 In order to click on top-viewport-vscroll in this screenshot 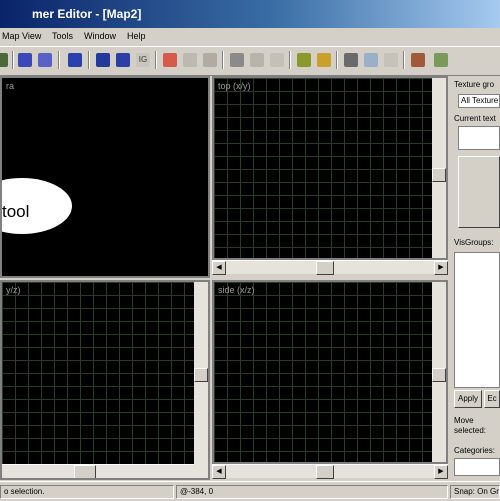, I will do `click(439, 168)`.